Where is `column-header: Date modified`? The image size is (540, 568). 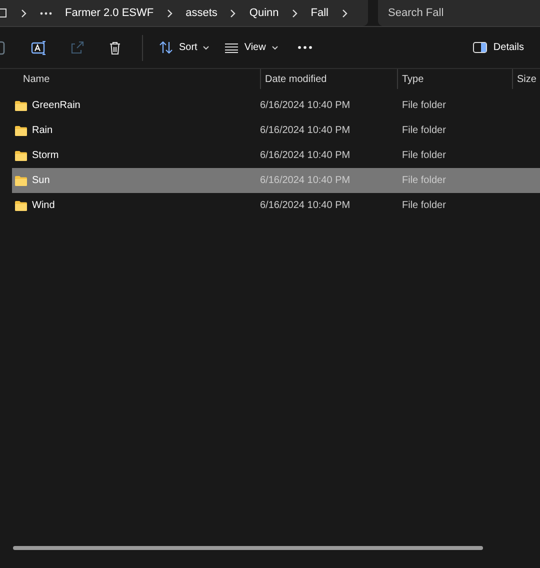 column-header: Date modified is located at coordinates (328, 79).